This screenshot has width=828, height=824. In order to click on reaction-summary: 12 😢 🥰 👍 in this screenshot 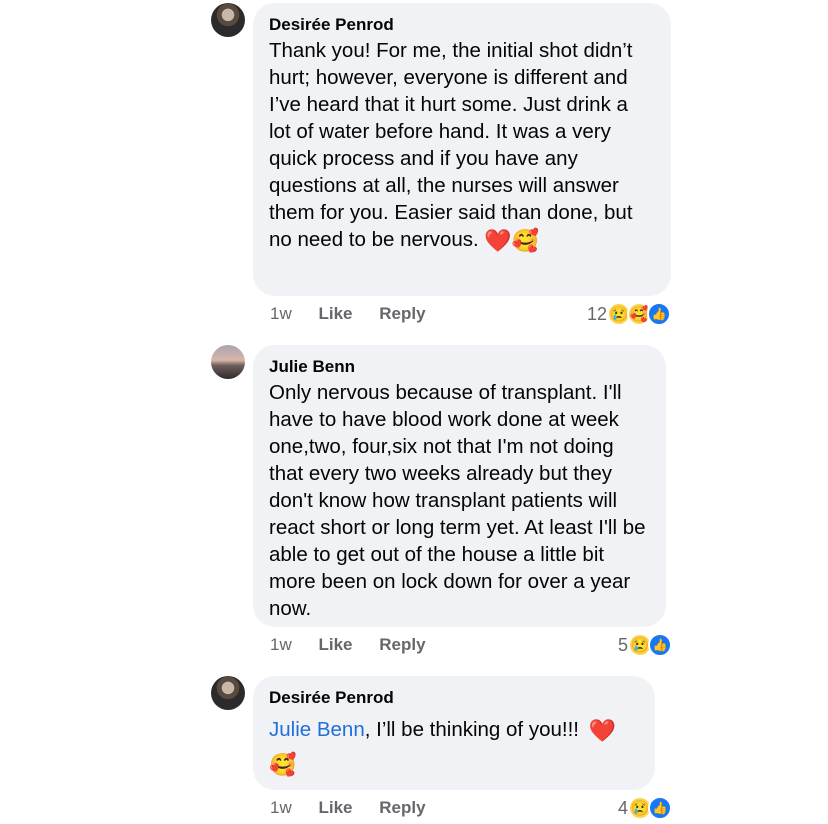, I will do `click(629, 314)`.